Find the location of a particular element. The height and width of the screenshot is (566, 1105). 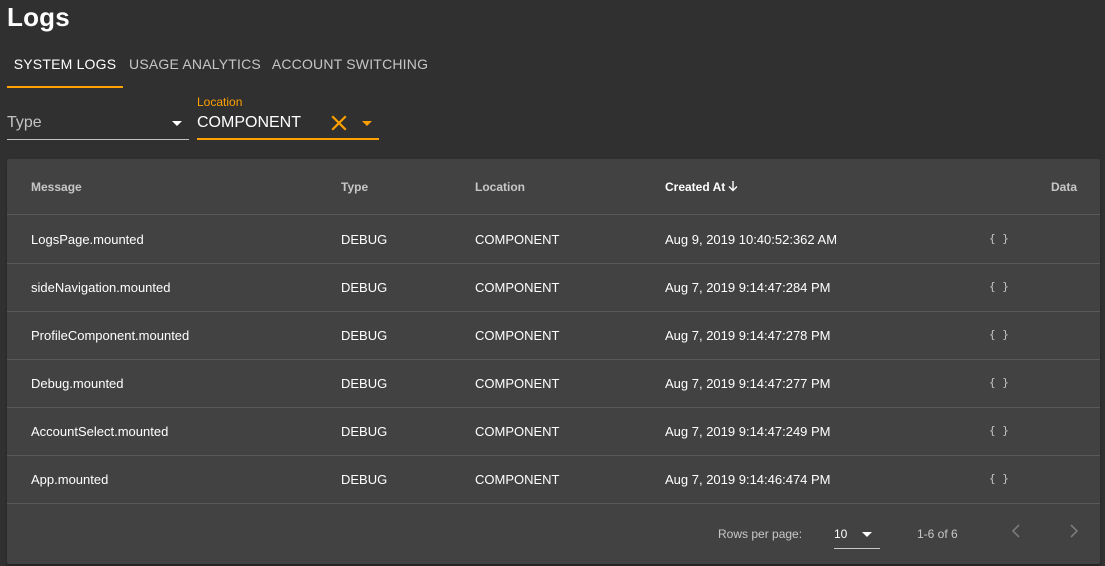

close-icon is located at coordinates (339, 123).